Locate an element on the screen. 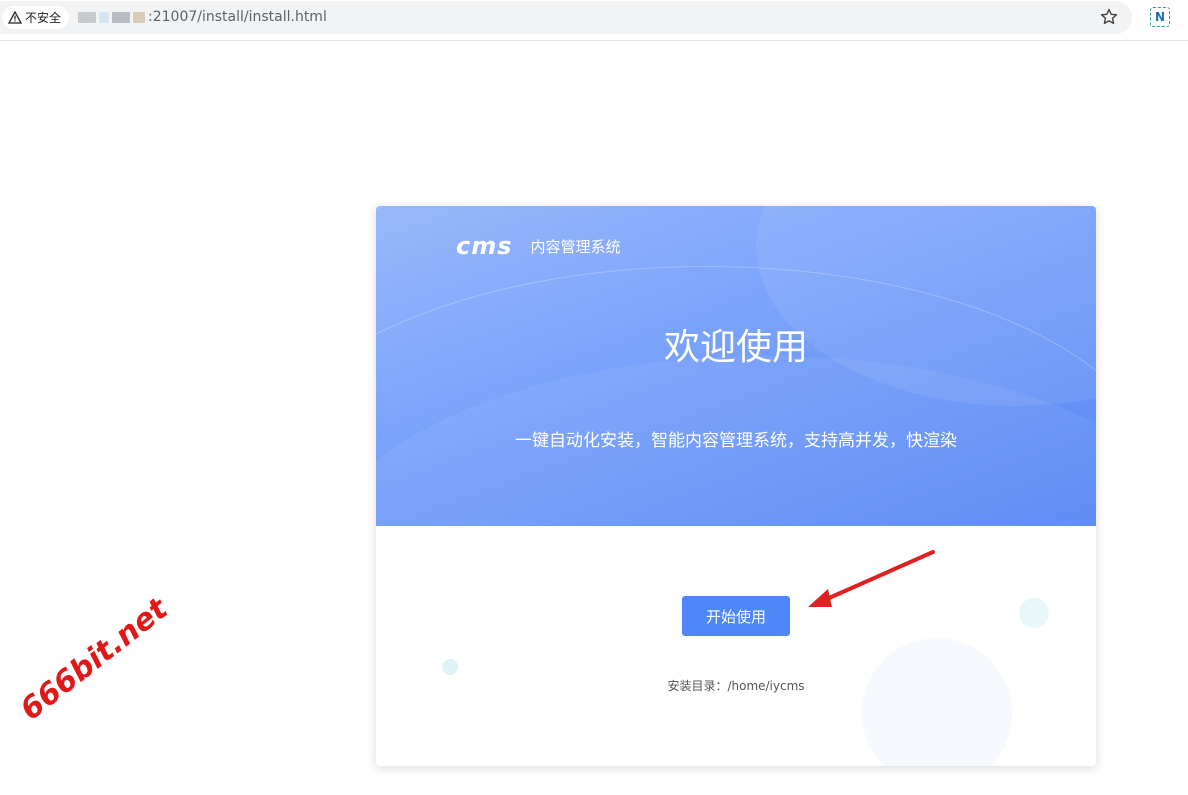 This screenshot has height=795, width=1188. start-button: 开始使用 is located at coordinates (736, 616).